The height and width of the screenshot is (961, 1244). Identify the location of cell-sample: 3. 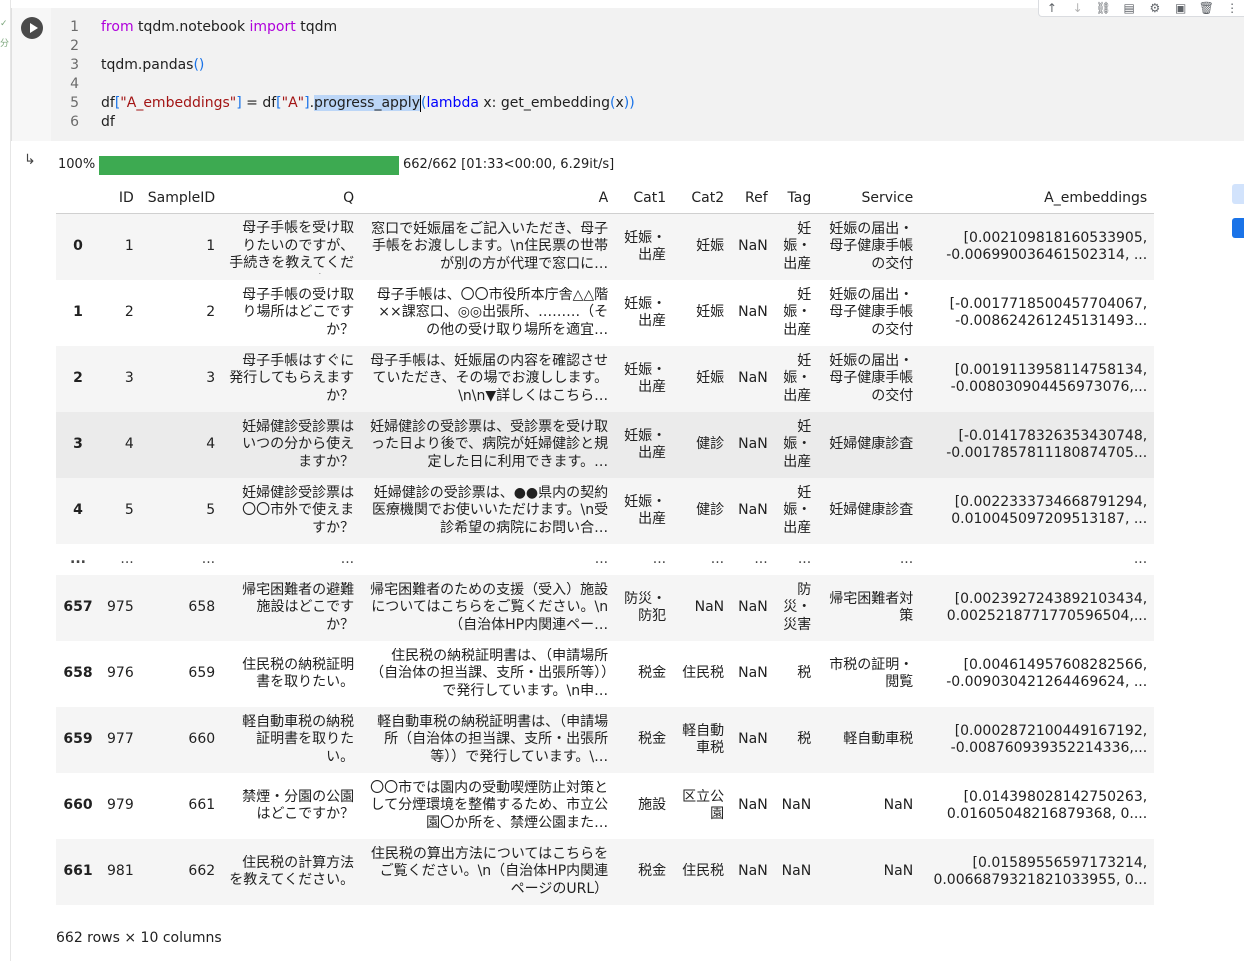
(181, 379).